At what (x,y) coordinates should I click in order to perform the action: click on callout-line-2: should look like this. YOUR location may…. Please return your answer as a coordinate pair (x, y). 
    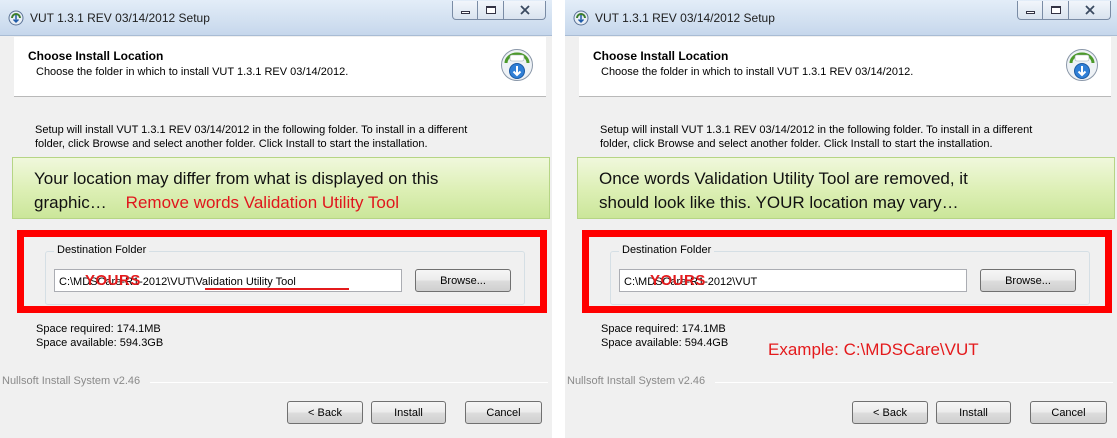
    Looking at the image, I should click on (779, 202).